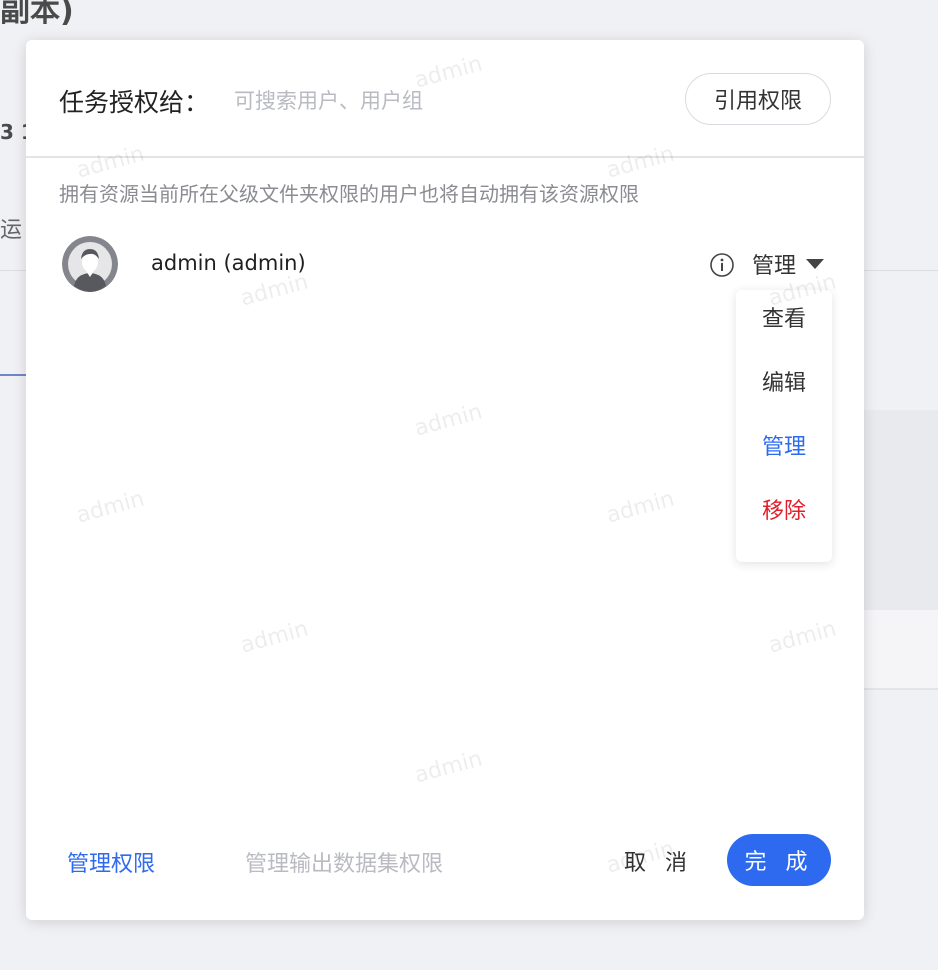 This screenshot has height=970, width=938. I want to click on menu-item-manage: 管理, so click(784, 448).